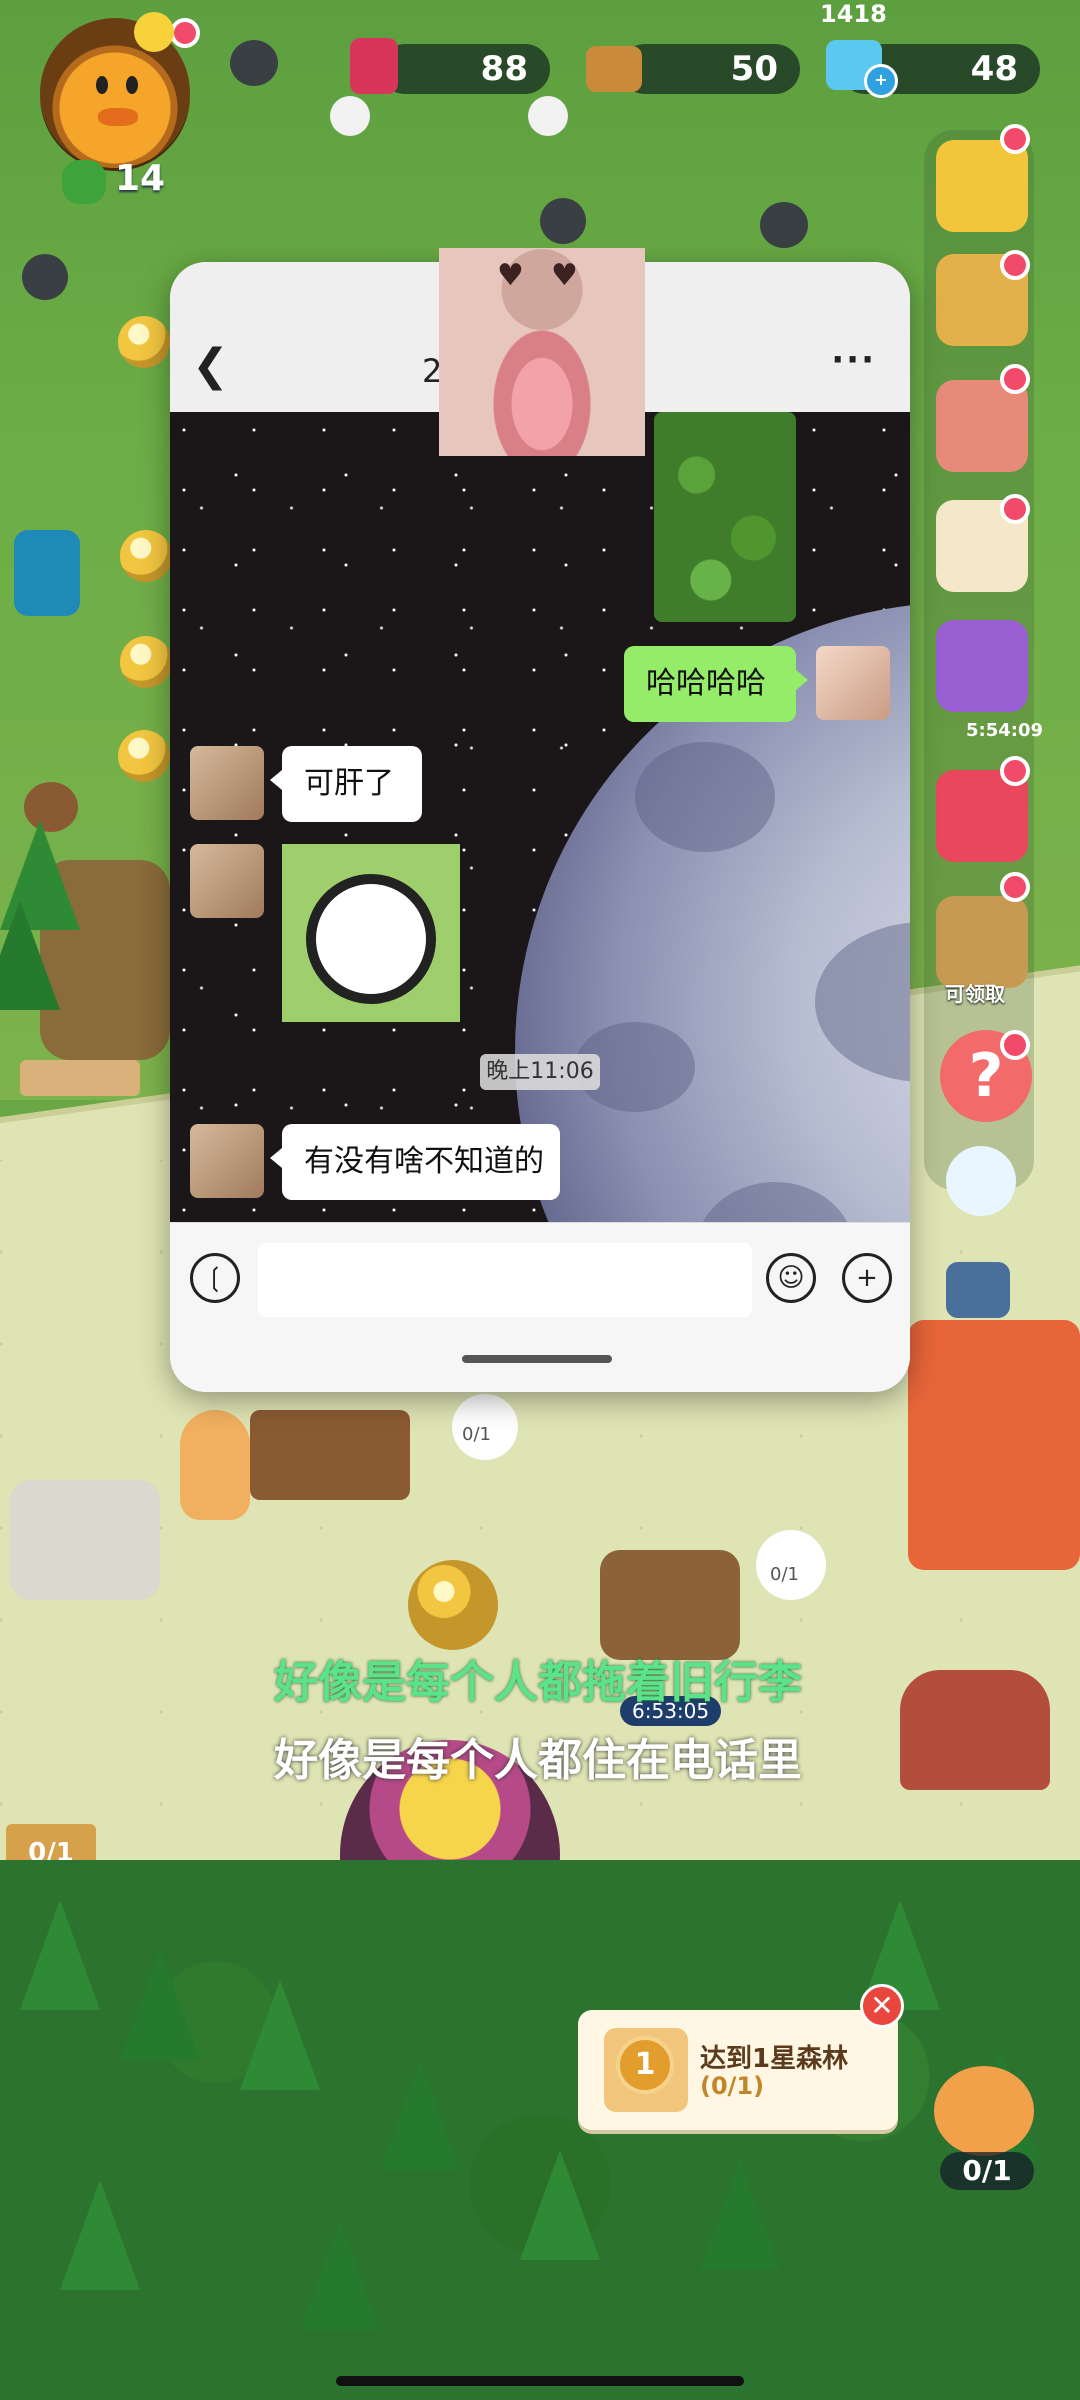  Describe the element at coordinates (732, 2086) in the screenshot. I see `quest-progress: (0/1)` at that location.